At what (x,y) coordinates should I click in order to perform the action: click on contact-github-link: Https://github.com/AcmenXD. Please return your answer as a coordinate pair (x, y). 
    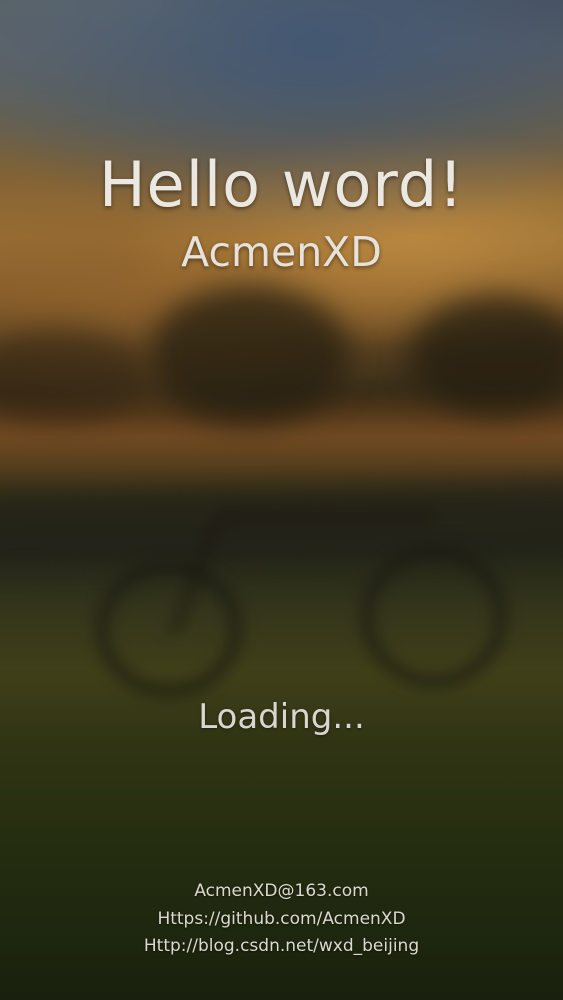
    Looking at the image, I should click on (281, 918).